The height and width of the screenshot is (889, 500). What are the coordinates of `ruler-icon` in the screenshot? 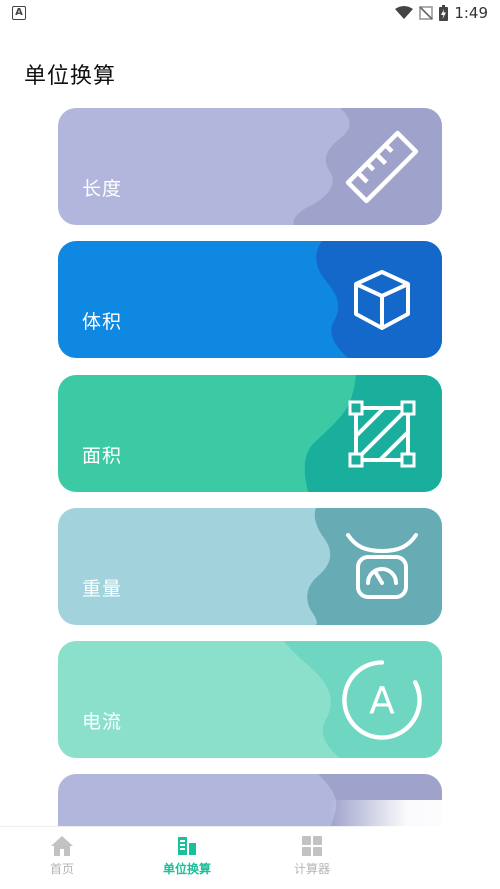 It's located at (382, 166).